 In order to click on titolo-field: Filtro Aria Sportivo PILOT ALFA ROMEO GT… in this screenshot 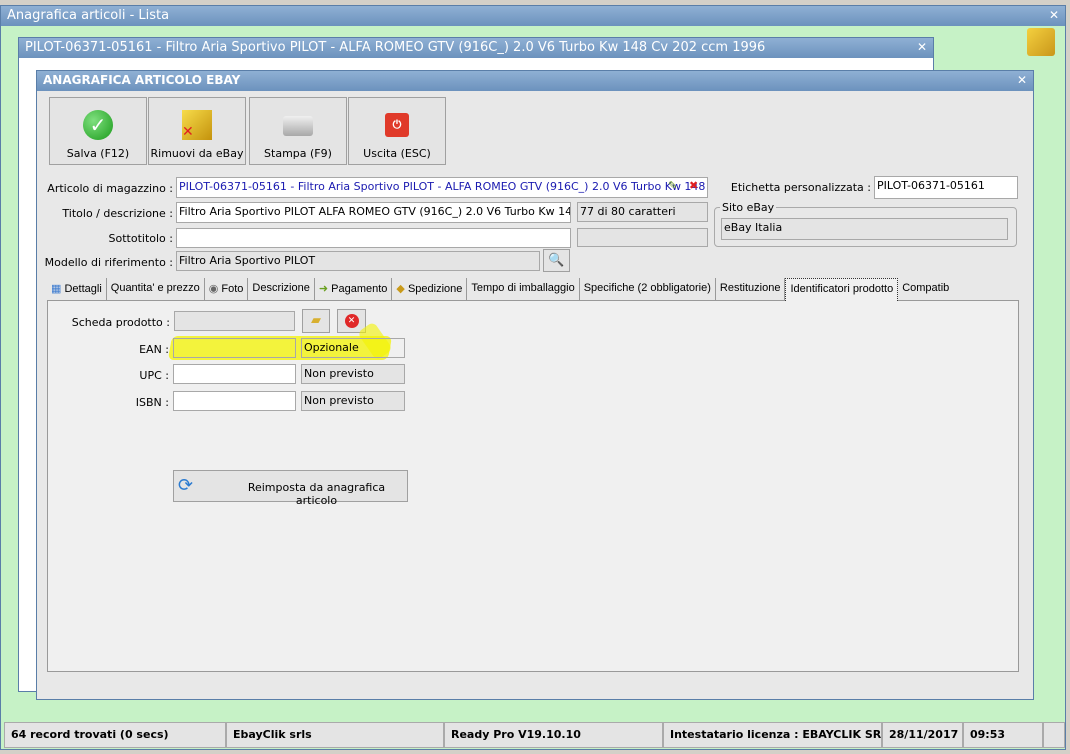, I will do `click(373, 212)`.